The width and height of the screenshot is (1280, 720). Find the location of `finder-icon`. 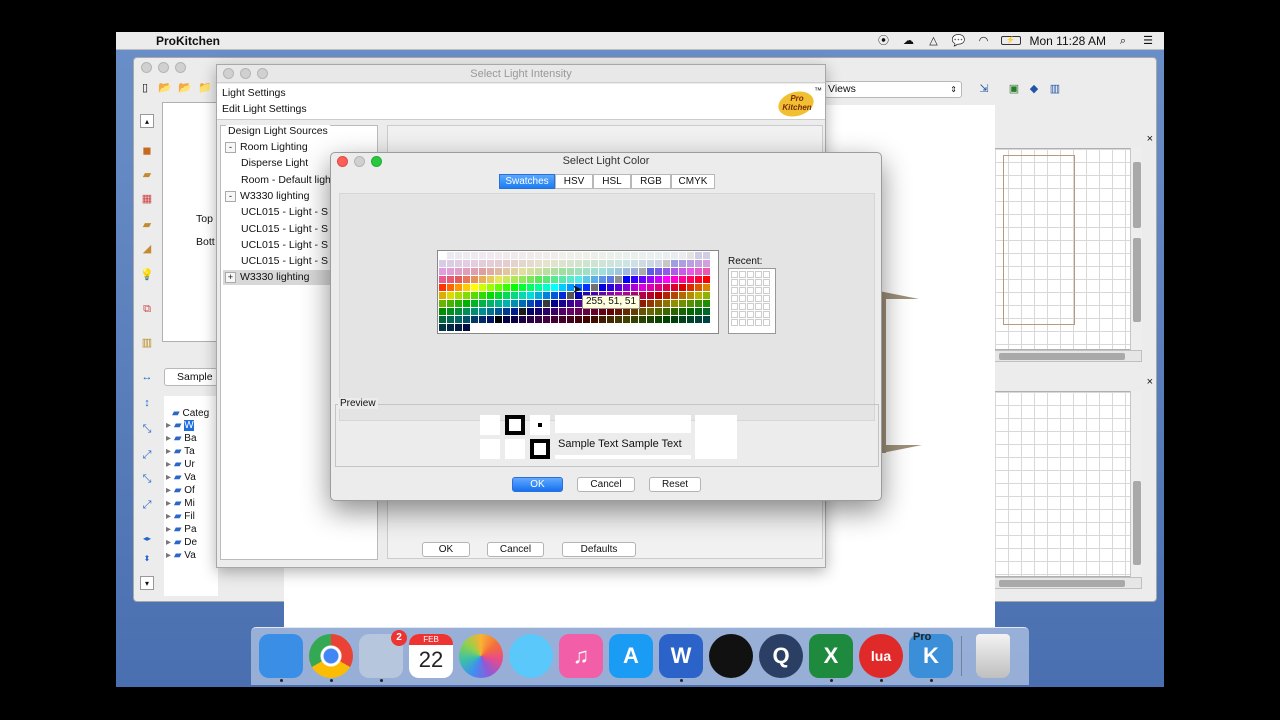

finder-icon is located at coordinates (281, 656).